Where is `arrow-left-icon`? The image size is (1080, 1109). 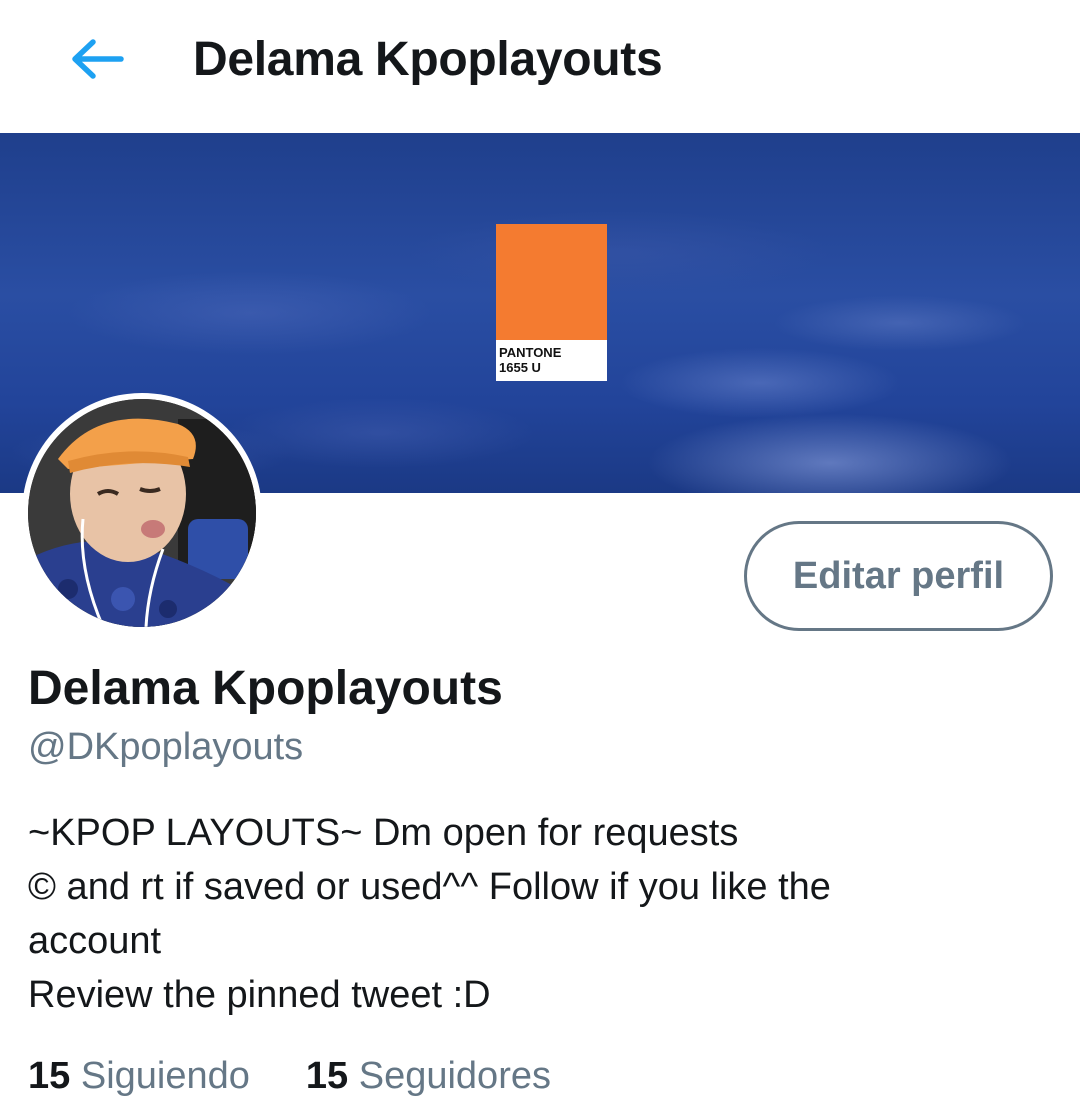
arrow-left-icon is located at coordinates (98, 59).